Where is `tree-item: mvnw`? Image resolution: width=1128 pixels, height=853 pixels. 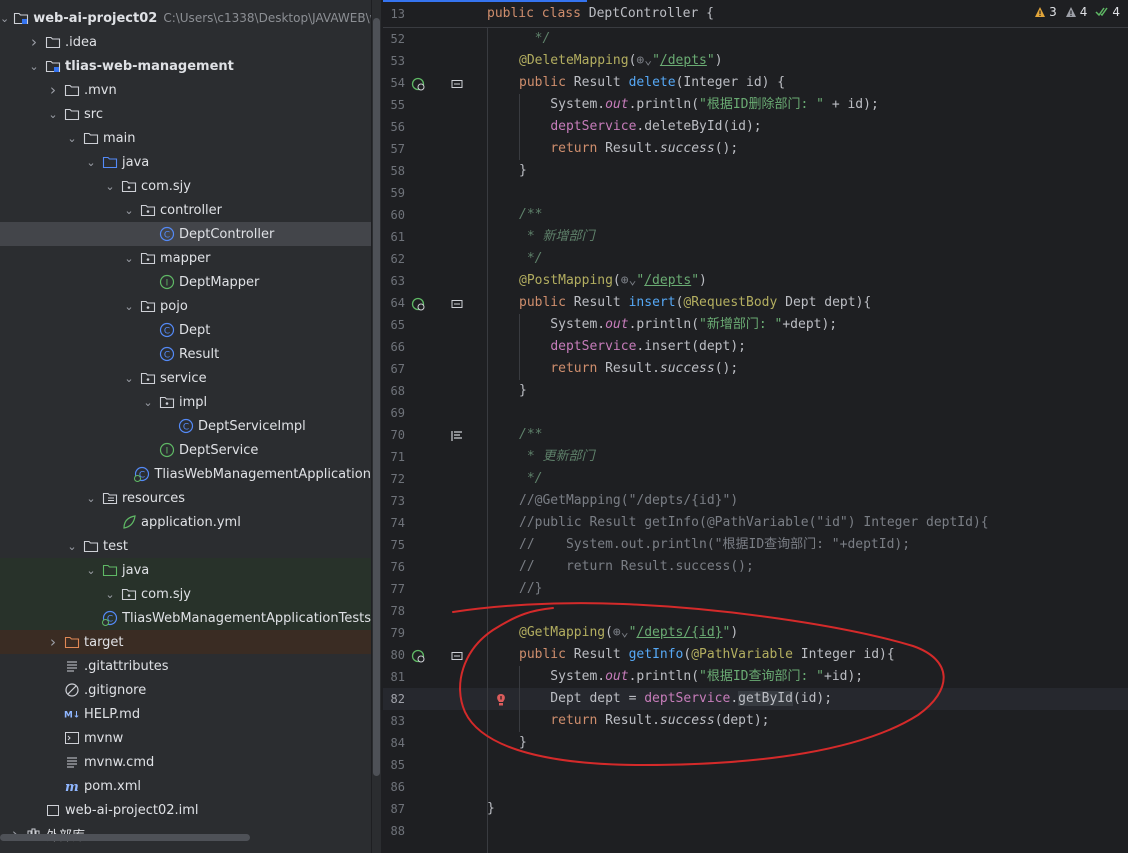
tree-item: mvnw is located at coordinates (185, 738).